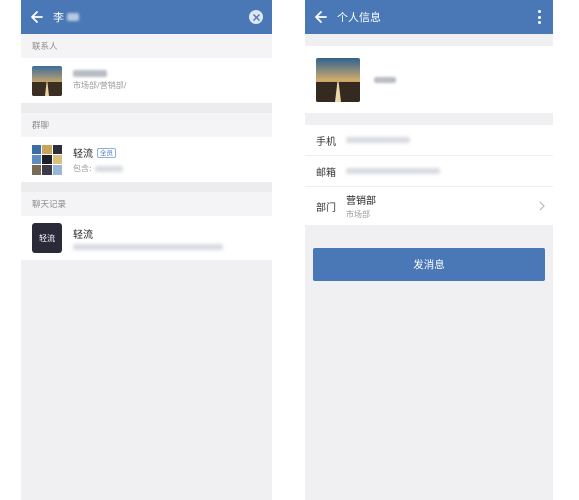 The width and height of the screenshot is (579, 500). I want to click on contact-avatar, so click(47, 80).